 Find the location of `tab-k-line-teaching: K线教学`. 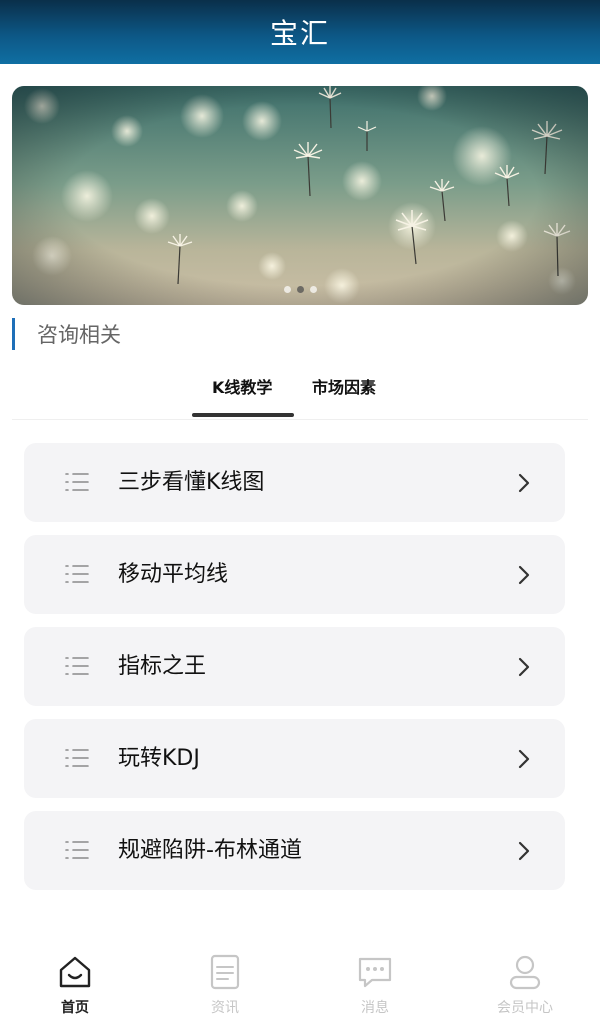

tab-k-line-teaching: K线教学 is located at coordinates (242, 386).